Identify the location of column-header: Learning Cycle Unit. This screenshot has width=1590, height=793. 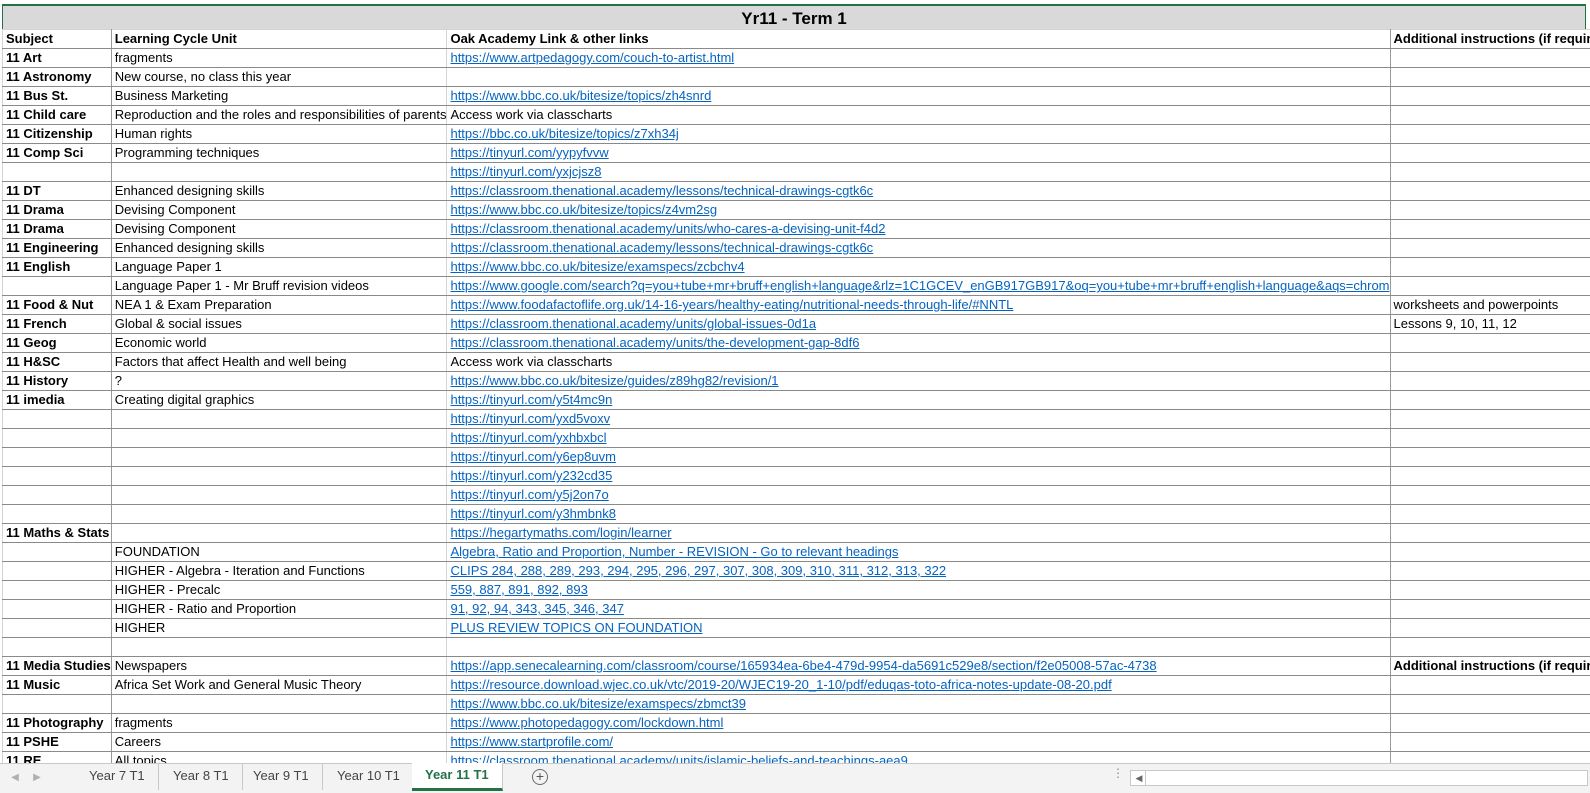
(279, 39).